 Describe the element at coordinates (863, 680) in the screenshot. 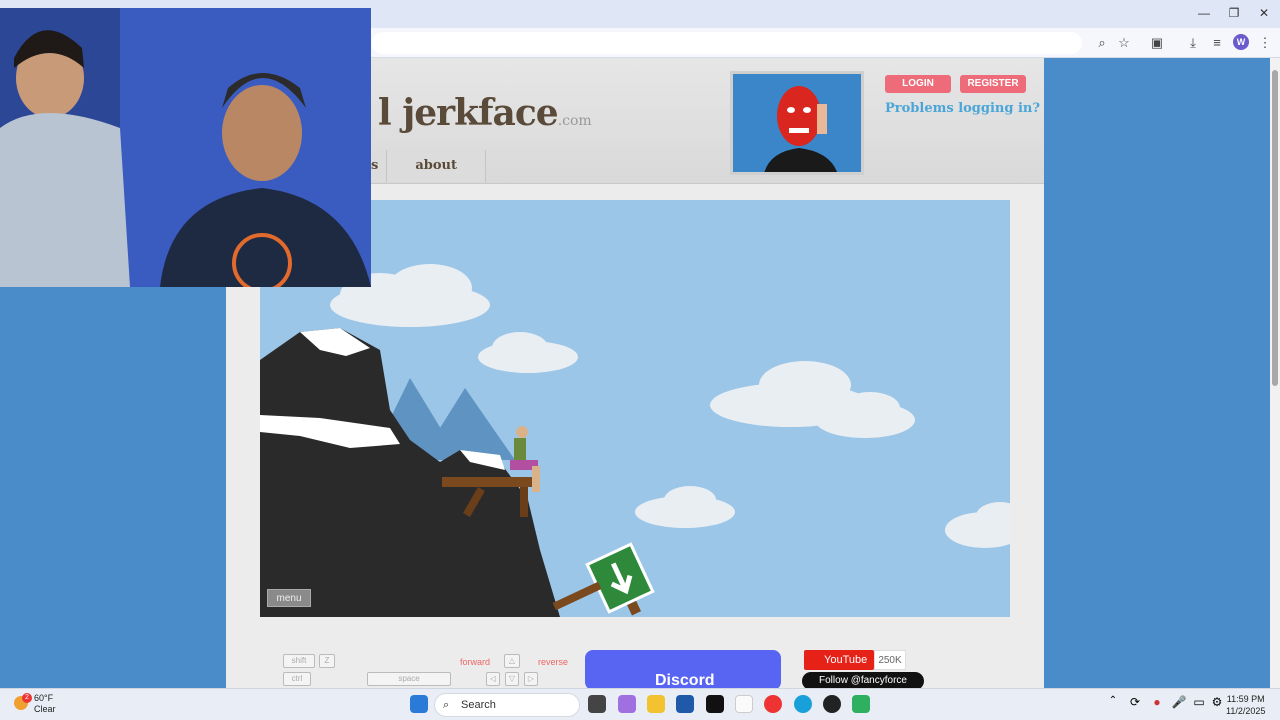

I see `twitter-follow-button: Follow @fancyforce` at that location.